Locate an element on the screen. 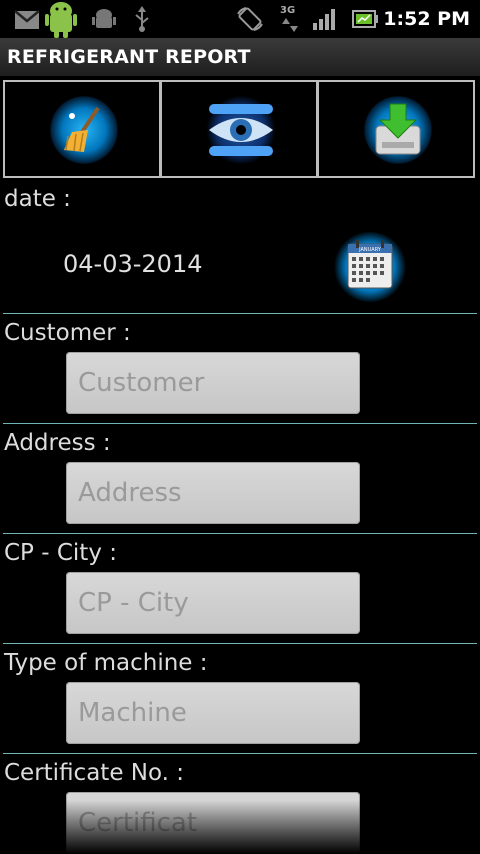 Image resolution: width=480 pixels, height=854 pixels. date-label: date : is located at coordinates (37, 199).